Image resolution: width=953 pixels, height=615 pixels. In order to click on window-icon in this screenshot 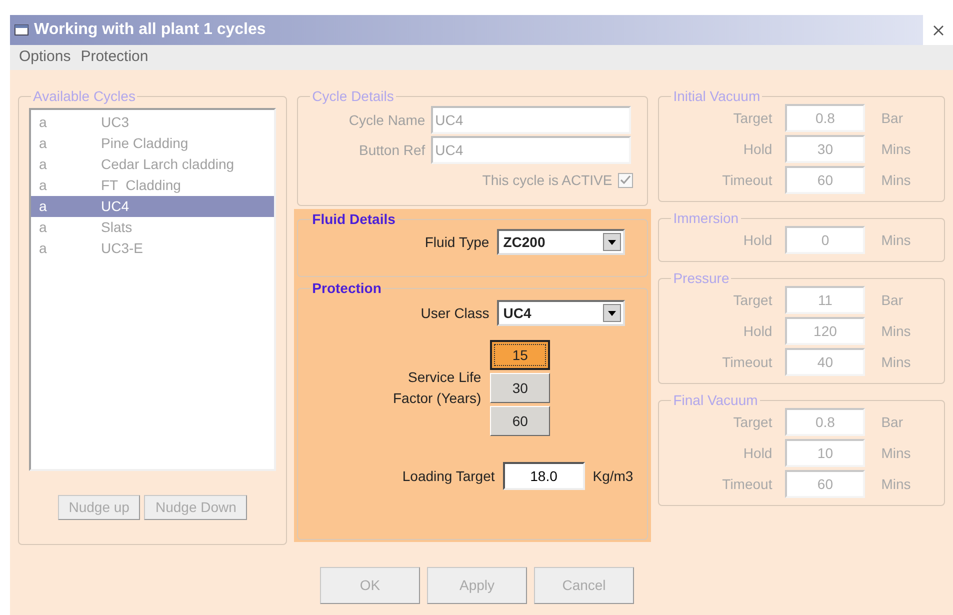, I will do `click(22, 30)`.